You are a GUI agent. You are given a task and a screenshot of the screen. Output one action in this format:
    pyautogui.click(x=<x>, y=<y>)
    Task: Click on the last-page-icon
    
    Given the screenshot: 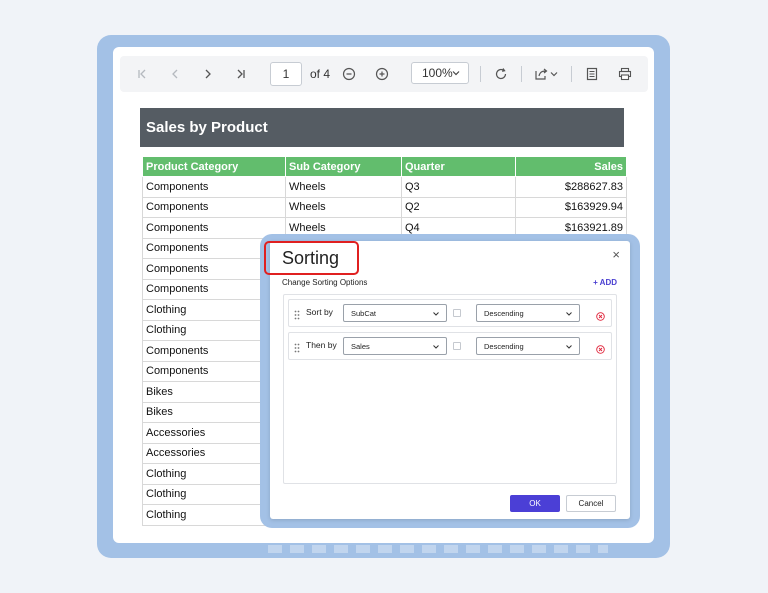 What is the action you would take?
    pyautogui.click(x=241, y=74)
    